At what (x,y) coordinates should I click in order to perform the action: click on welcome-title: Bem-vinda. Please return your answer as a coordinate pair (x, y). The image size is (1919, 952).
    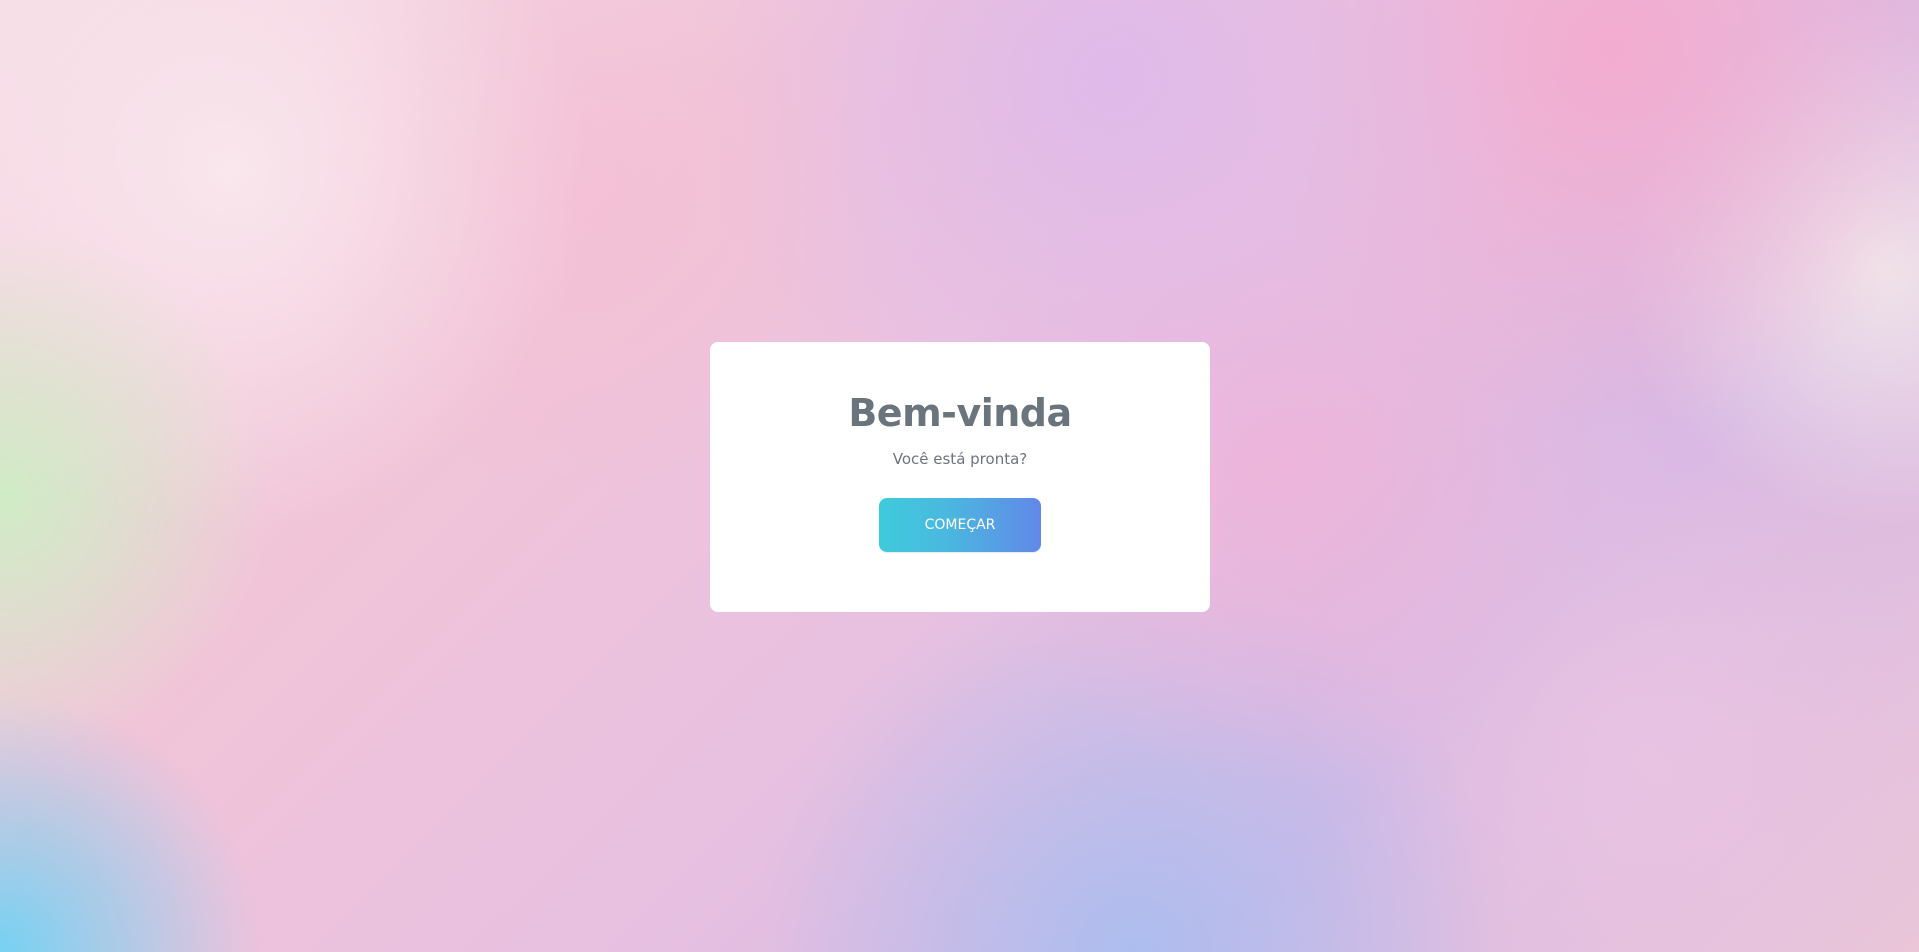
    Looking at the image, I should click on (960, 413).